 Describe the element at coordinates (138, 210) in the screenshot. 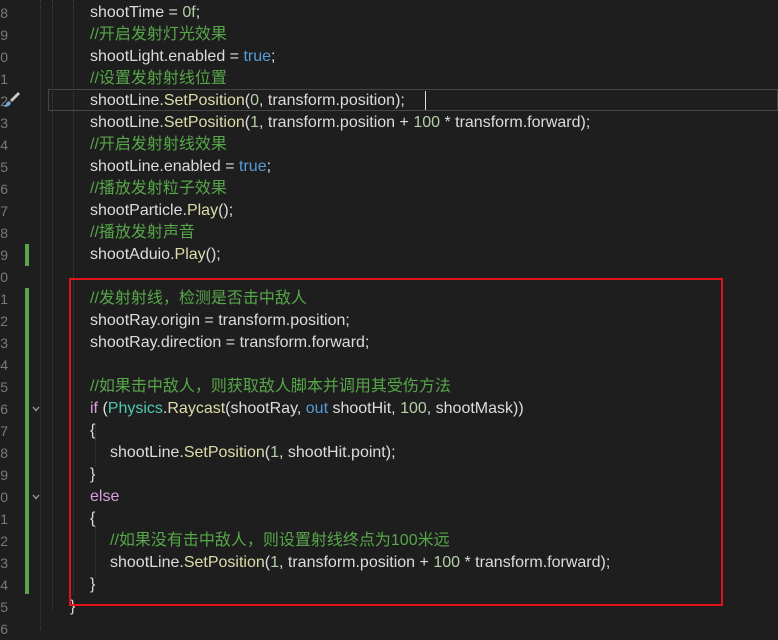

I see `code-token: shootParticle.` at that location.